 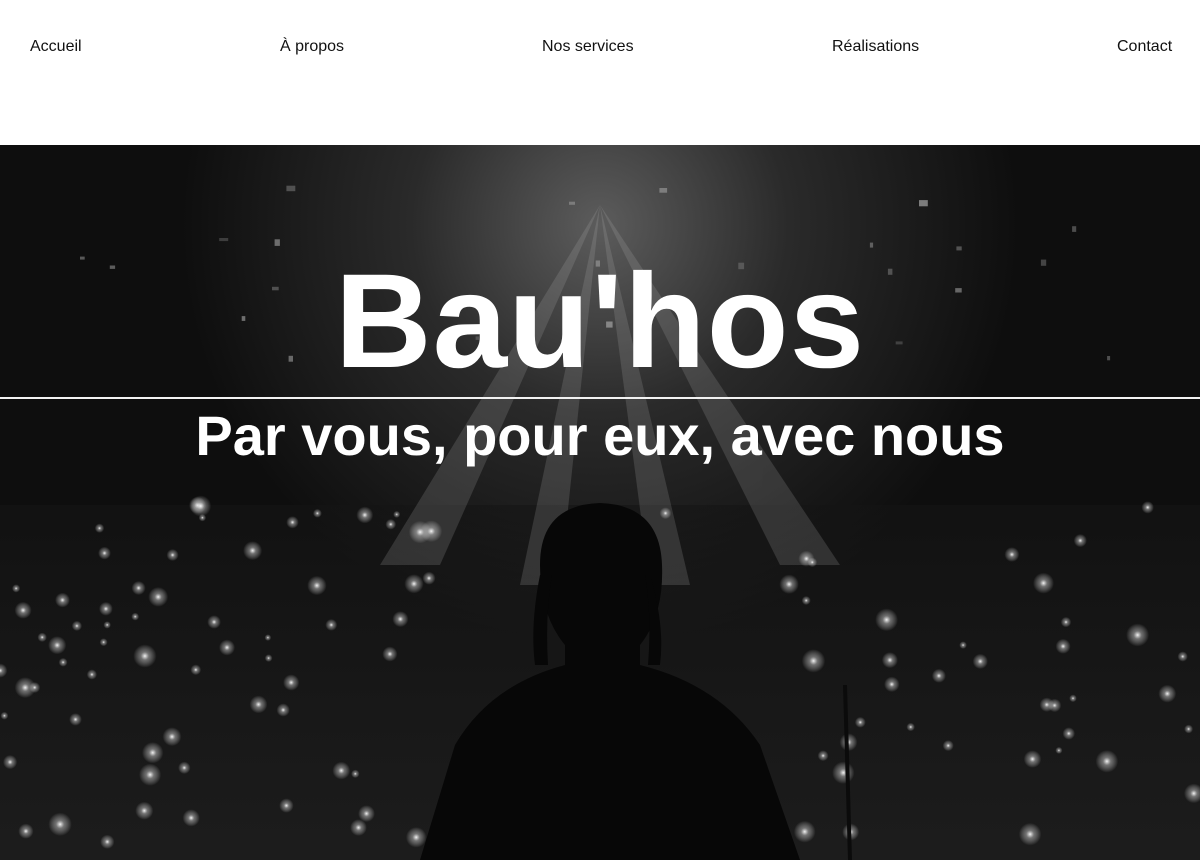 I want to click on nav-link-contact: Contact, so click(x=1144, y=47).